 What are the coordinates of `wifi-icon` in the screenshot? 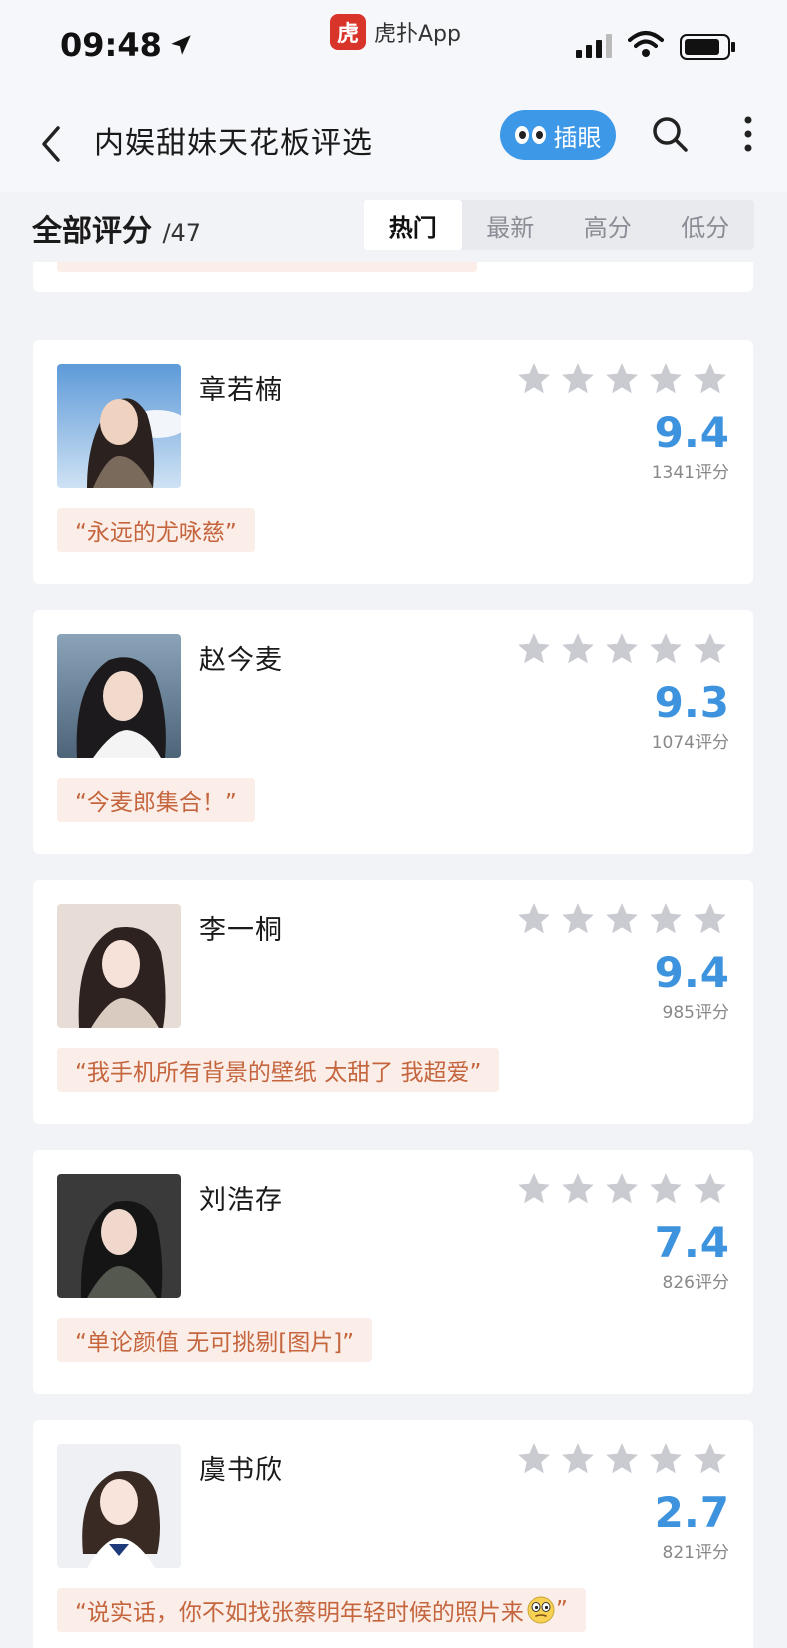 It's located at (646, 44).